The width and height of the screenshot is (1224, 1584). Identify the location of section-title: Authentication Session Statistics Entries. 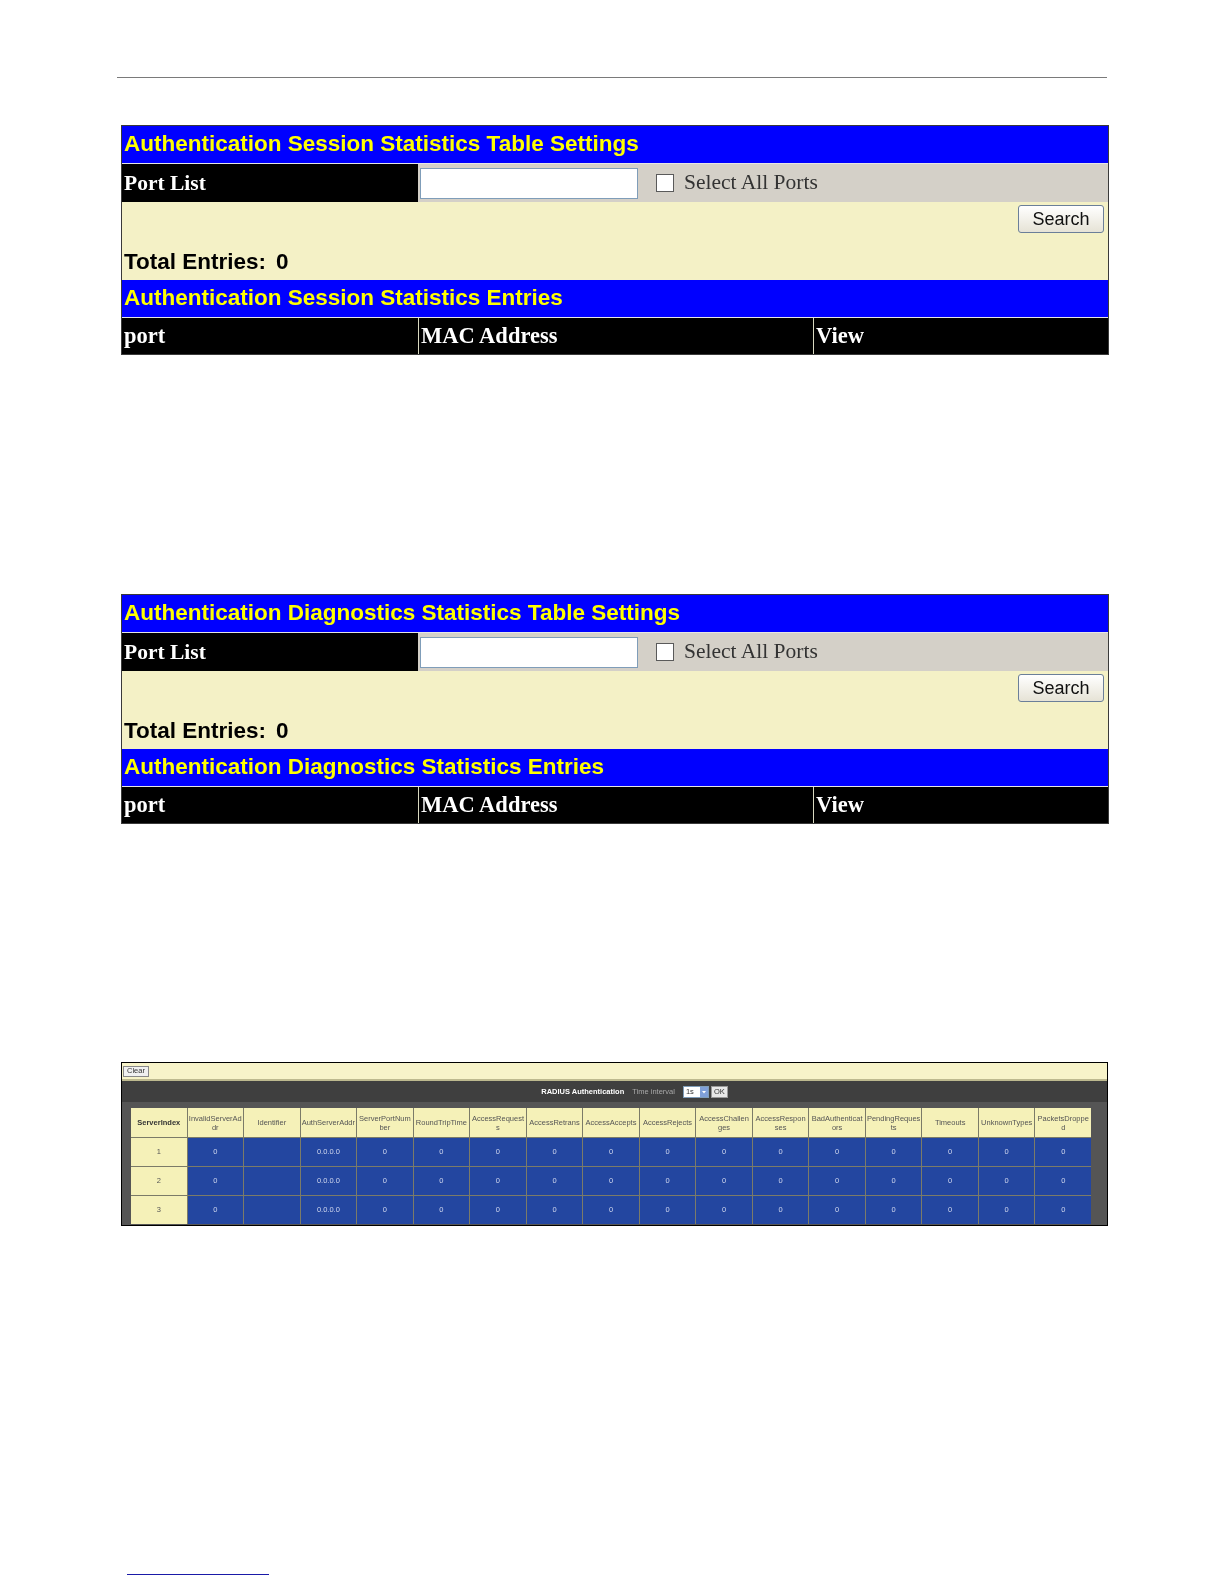
(343, 298).